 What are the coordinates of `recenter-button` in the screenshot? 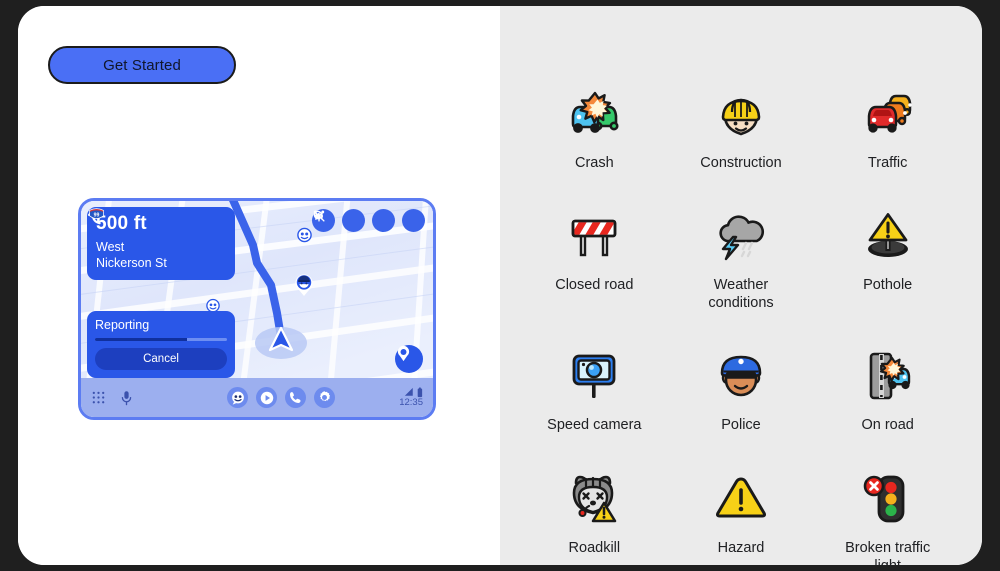 It's located at (409, 359).